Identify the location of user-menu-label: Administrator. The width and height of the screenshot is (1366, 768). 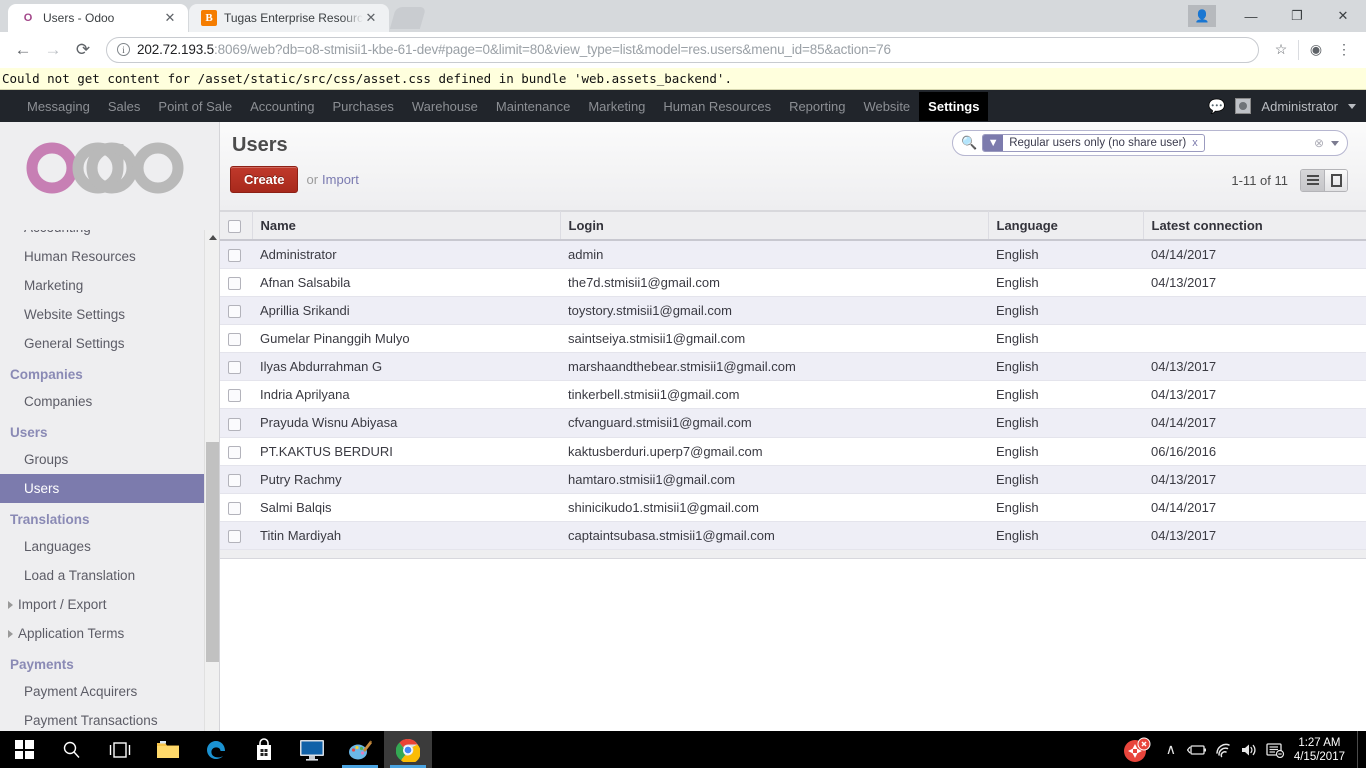
(1299, 106).